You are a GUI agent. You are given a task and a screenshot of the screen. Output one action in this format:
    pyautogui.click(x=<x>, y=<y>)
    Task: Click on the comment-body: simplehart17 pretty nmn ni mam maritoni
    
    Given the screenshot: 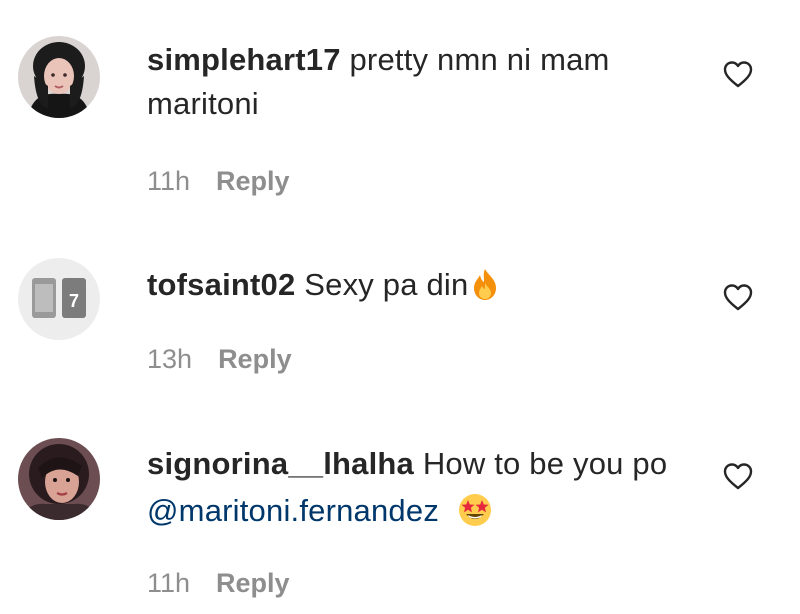 What is the action you would take?
    pyautogui.click(x=417, y=82)
    